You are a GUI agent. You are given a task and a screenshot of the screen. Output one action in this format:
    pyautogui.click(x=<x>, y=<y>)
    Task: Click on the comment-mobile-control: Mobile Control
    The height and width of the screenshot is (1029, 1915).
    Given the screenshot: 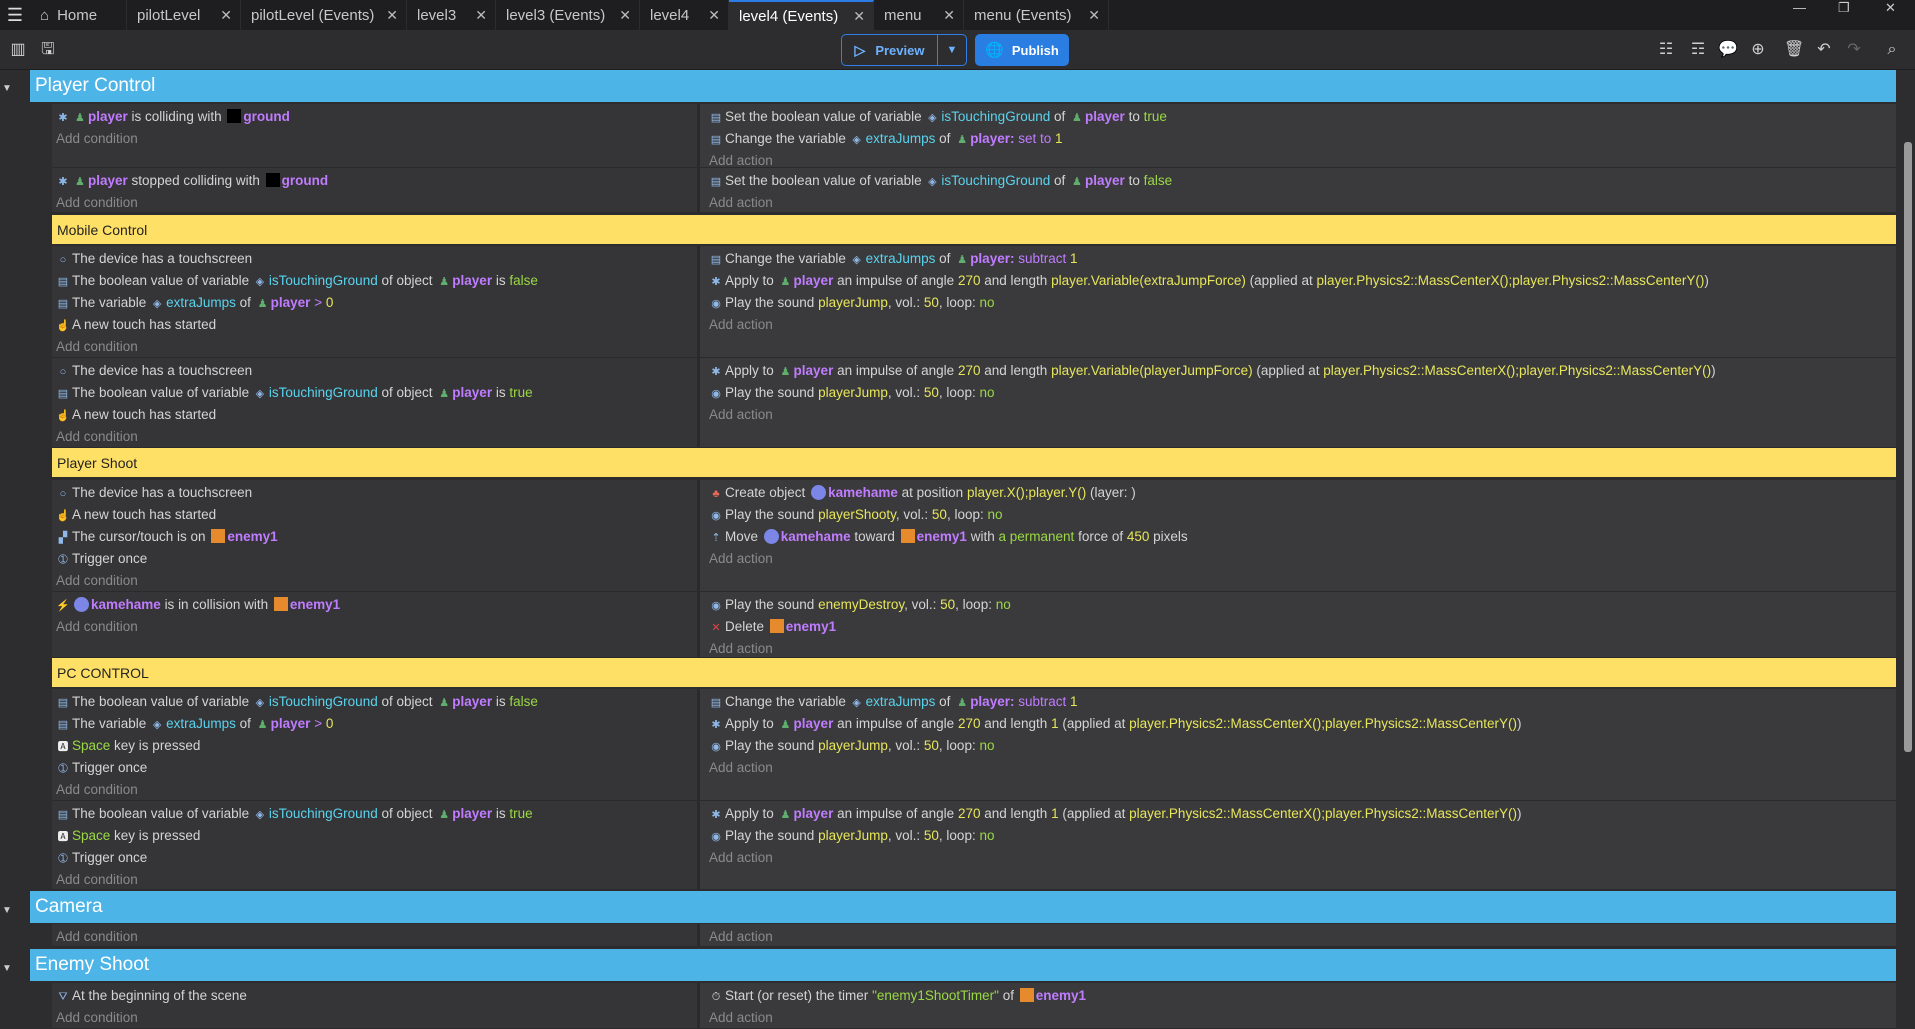 What is the action you would take?
    pyautogui.click(x=974, y=229)
    